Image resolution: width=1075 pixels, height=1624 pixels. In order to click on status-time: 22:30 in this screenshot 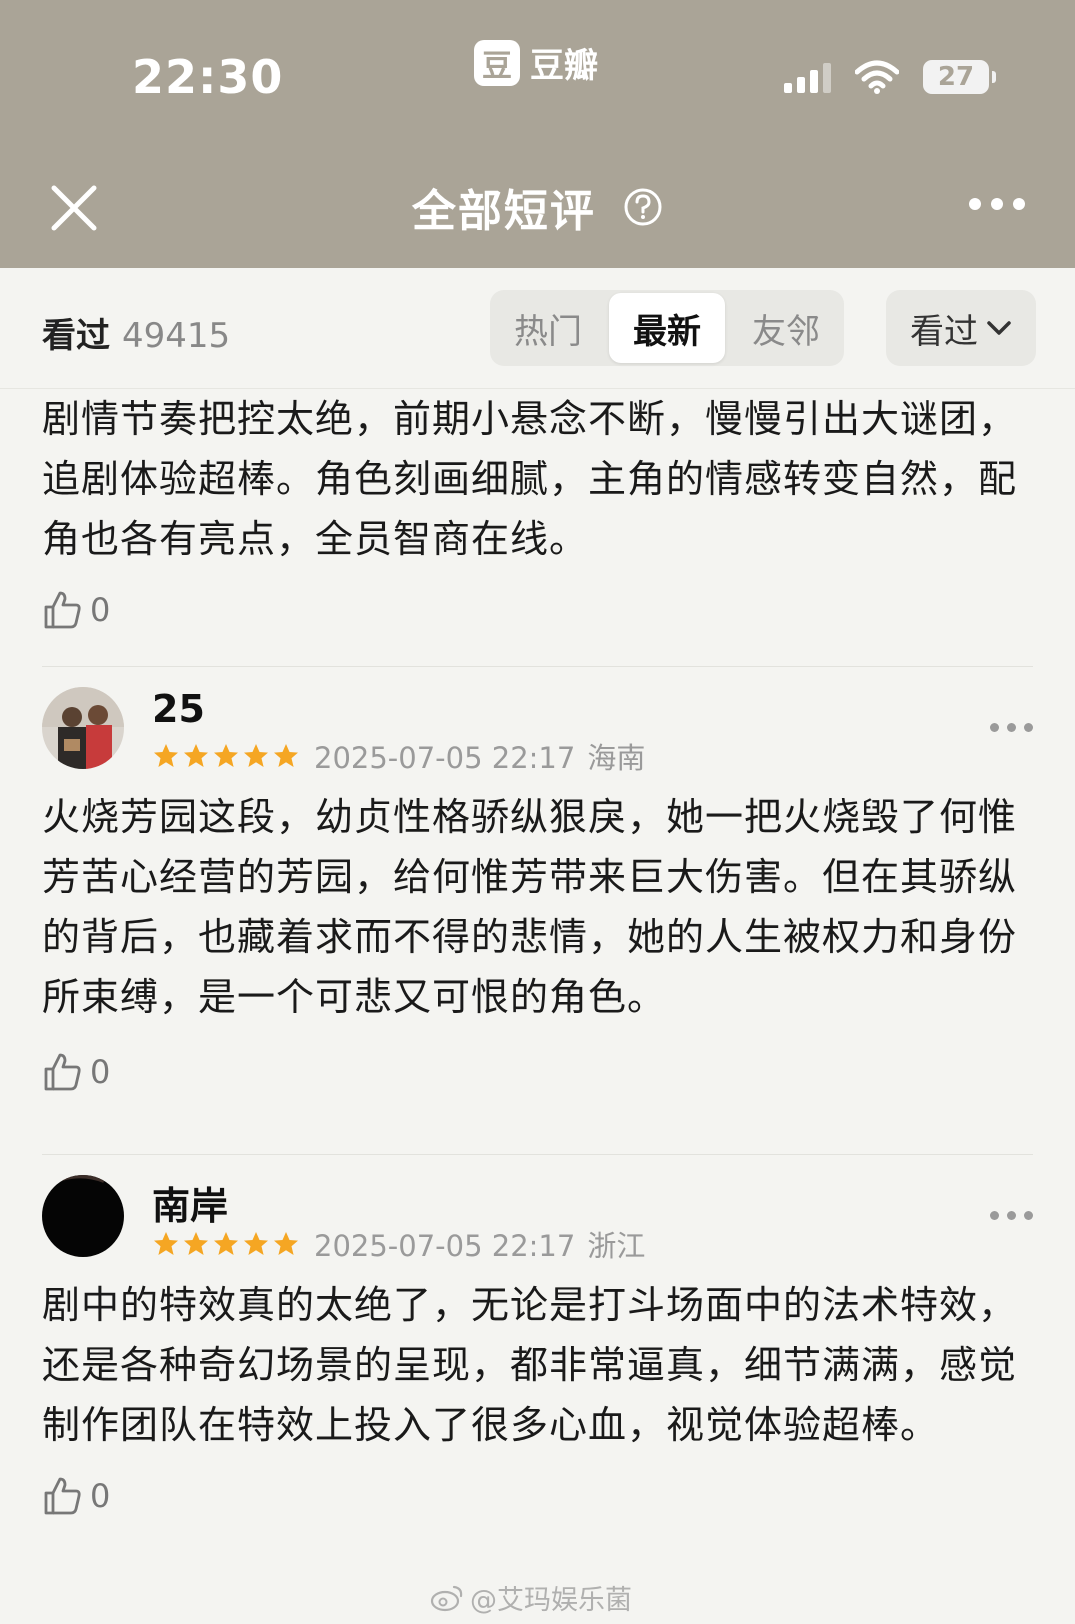, I will do `click(208, 77)`.